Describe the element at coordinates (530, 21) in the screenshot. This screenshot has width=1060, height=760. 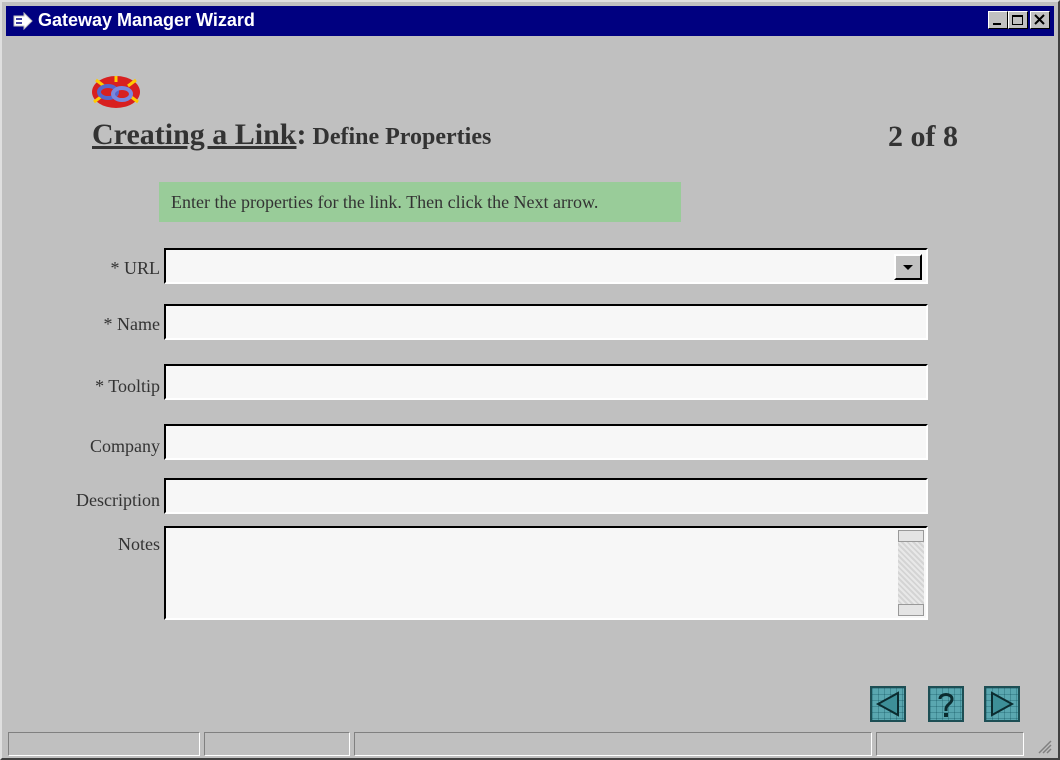
I see `title-bar: Gateway Manager Wizard` at that location.